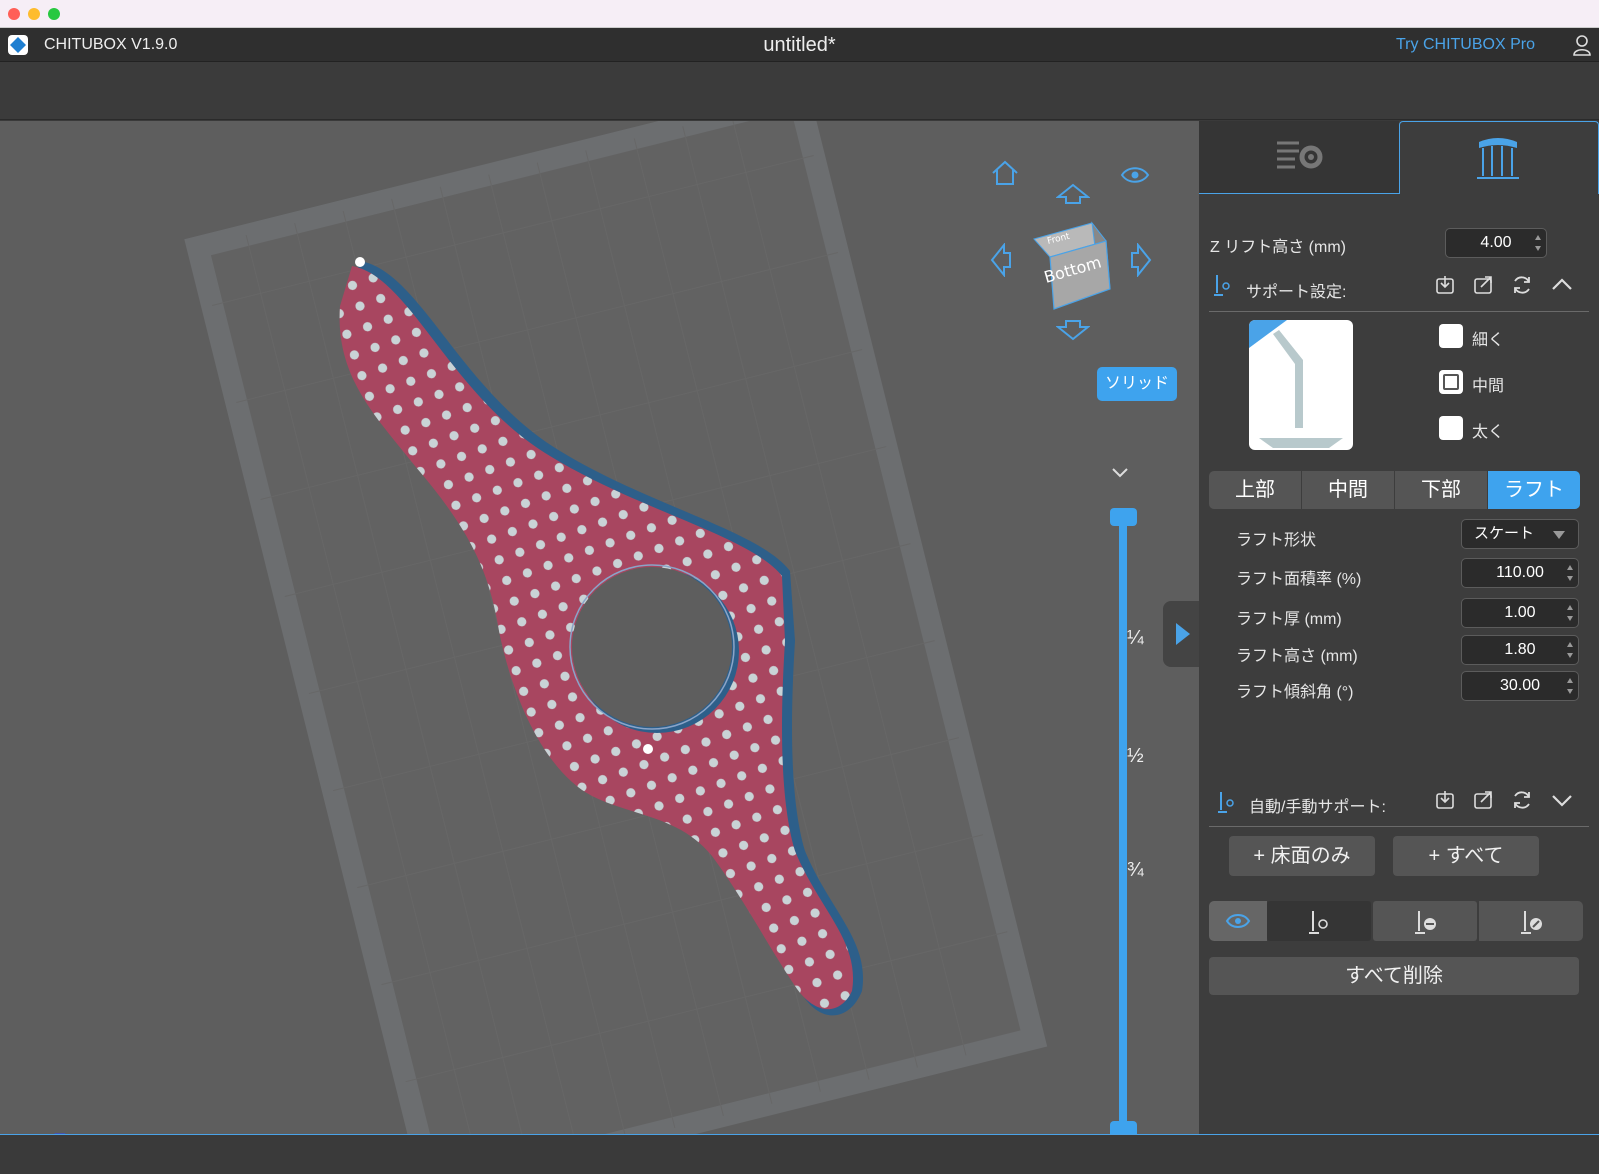 Image resolution: width=1599 pixels, height=1174 pixels. Describe the element at coordinates (1562, 801) in the screenshot. I see `expand-chevron-down-icon` at that location.